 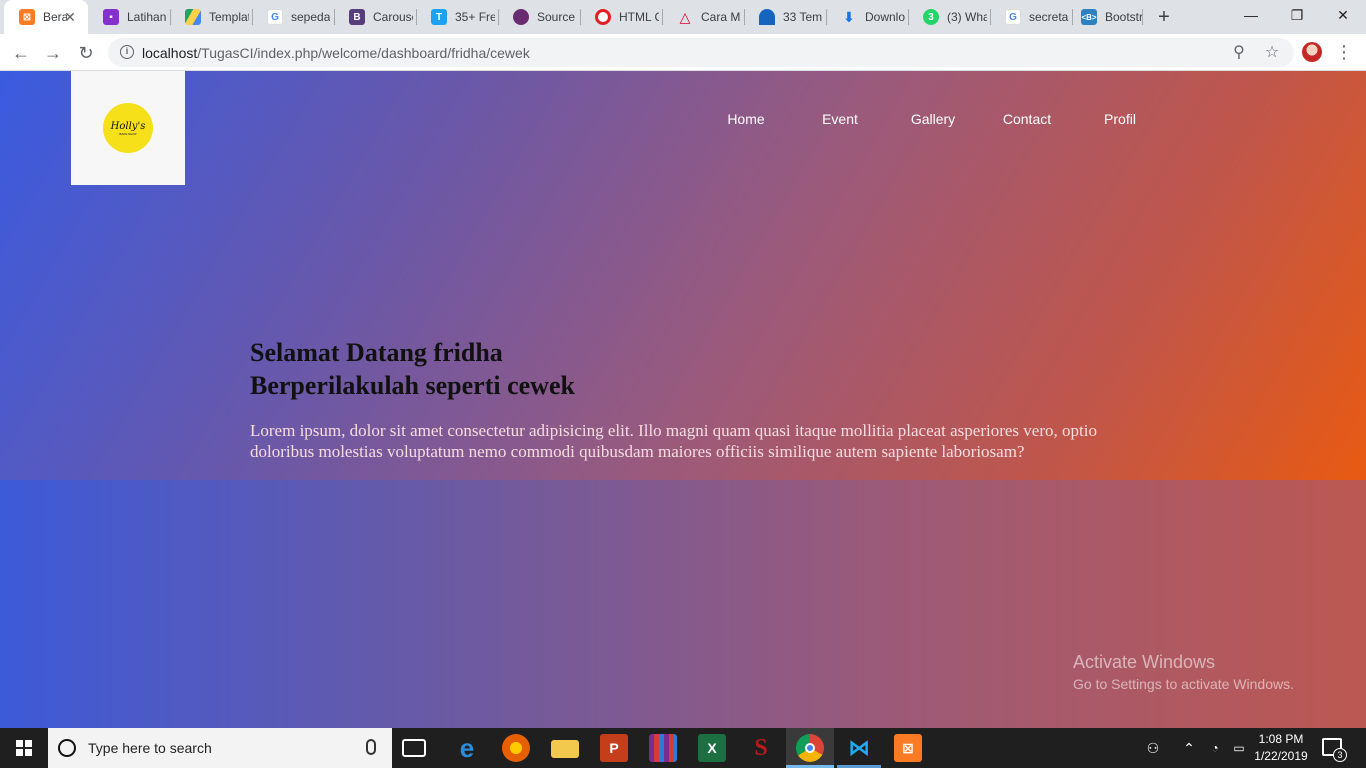 I want to click on classroom-icon: ▪, so click(x=111, y=17).